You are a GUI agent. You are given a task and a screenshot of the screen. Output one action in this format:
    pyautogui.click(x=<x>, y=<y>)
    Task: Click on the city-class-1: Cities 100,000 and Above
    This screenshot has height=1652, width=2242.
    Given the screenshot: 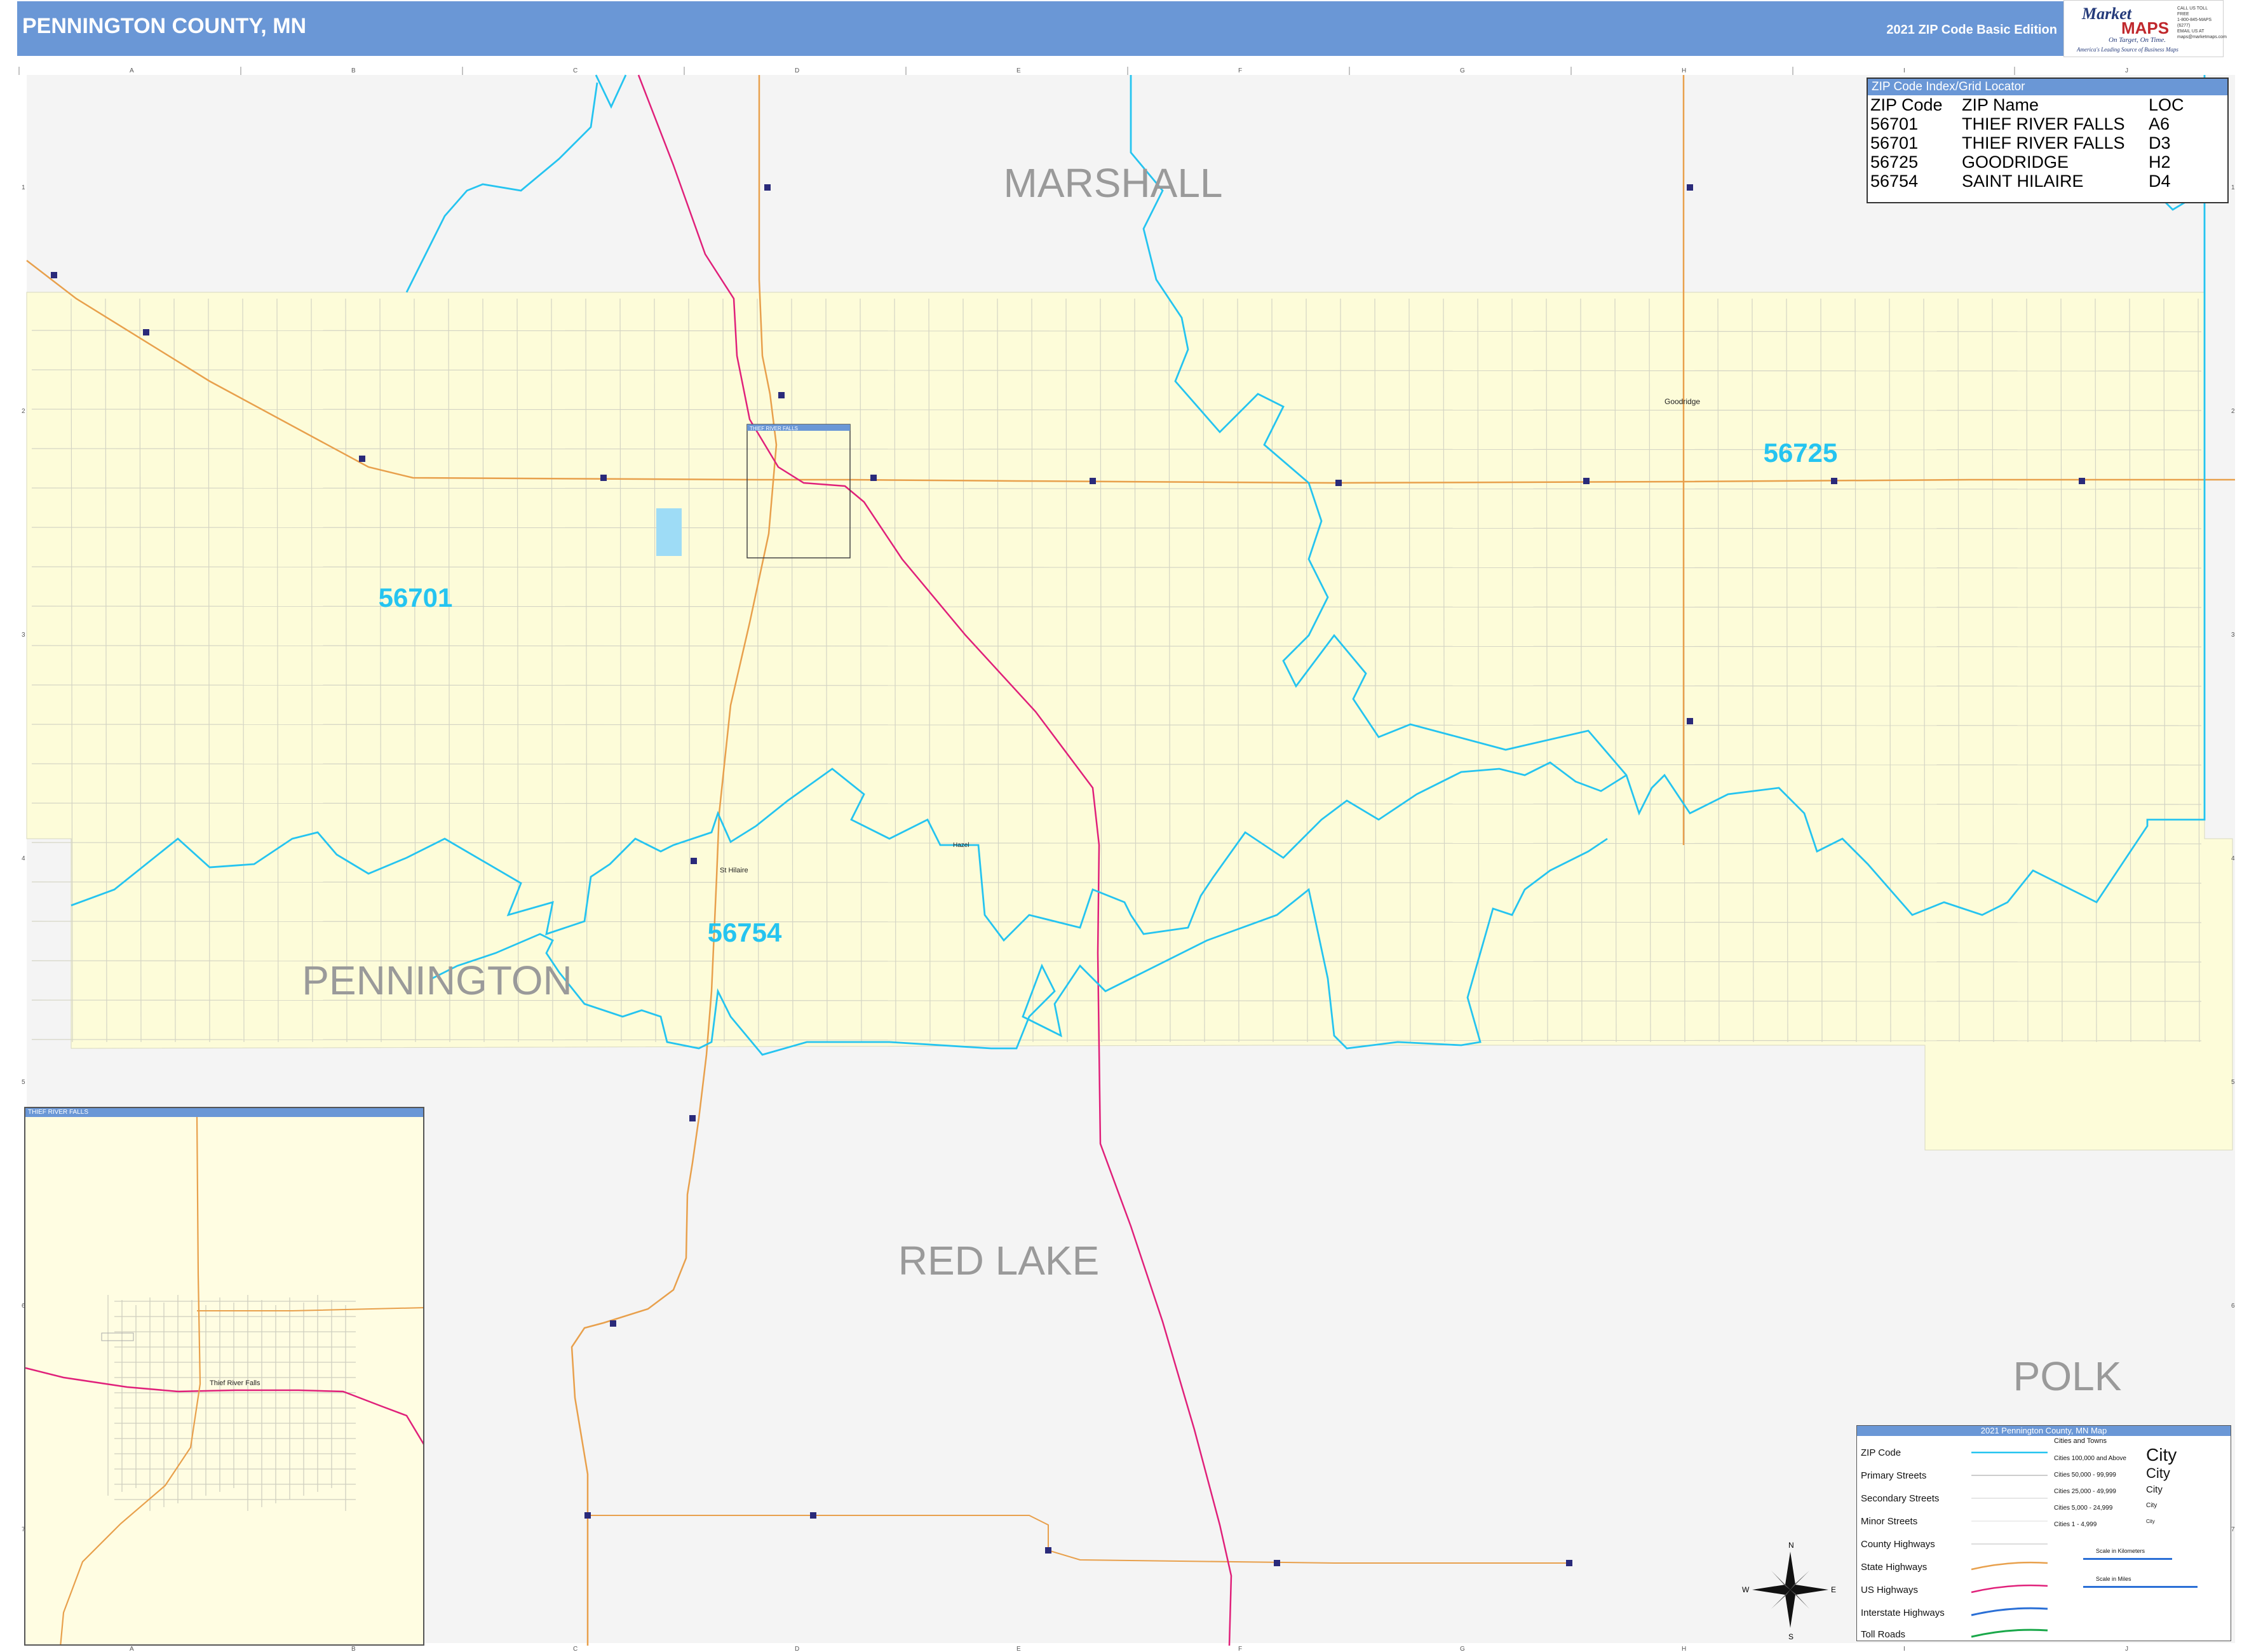 What is the action you would take?
    pyautogui.click(x=2090, y=1458)
    